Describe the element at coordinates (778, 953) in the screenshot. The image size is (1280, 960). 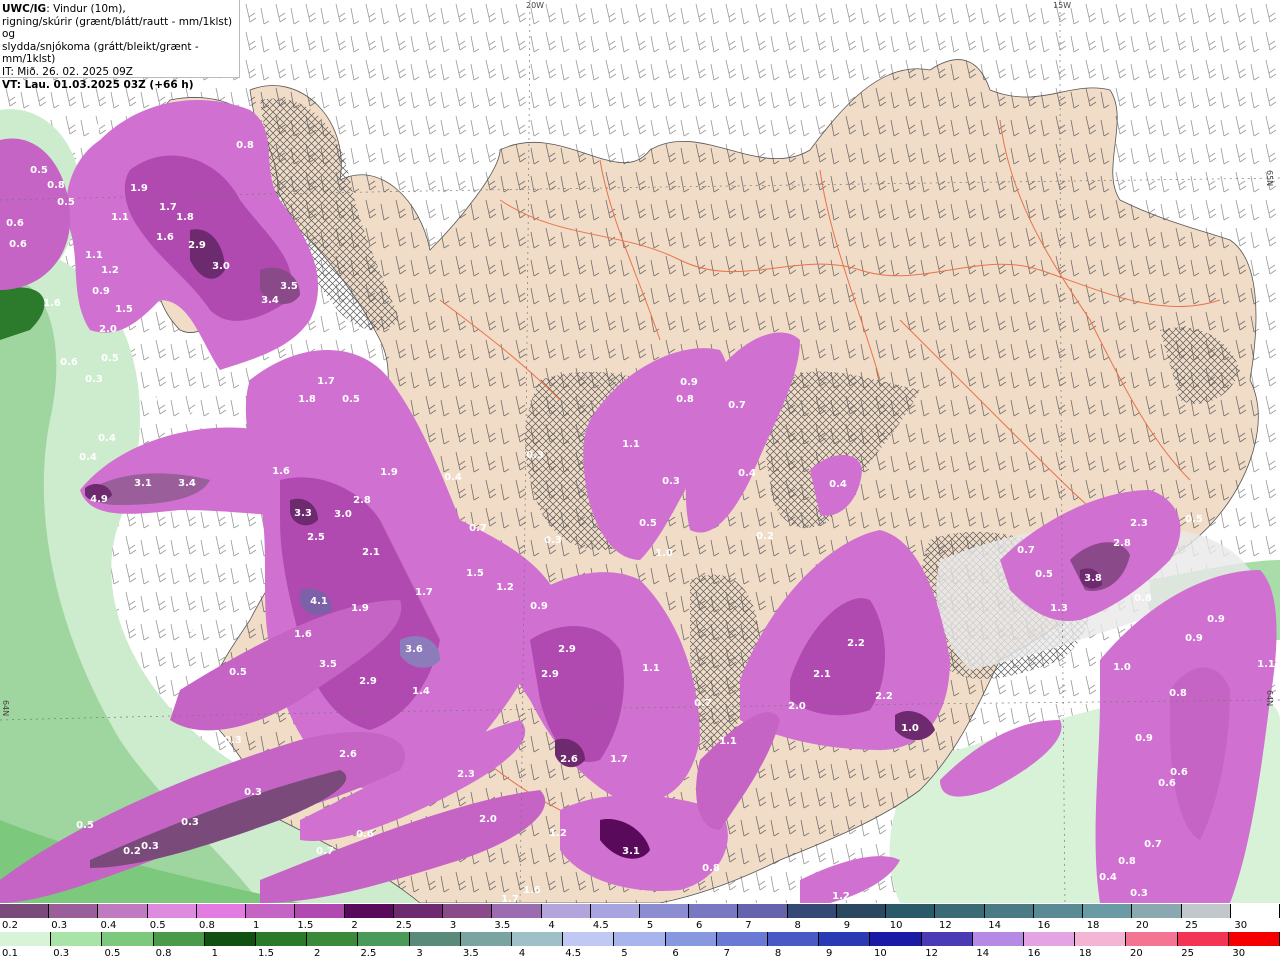
I see `scale-label: 8` at that location.